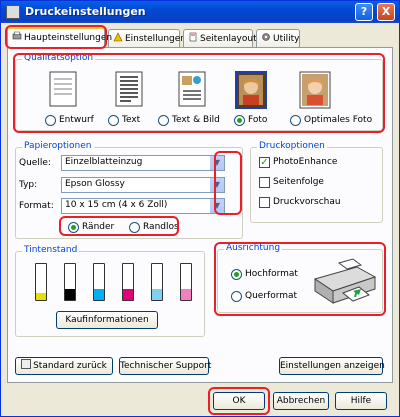  What do you see at coordinates (298, 182) in the screenshot?
I see `page-order-label: Seitenfolge` at bounding box center [298, 182].